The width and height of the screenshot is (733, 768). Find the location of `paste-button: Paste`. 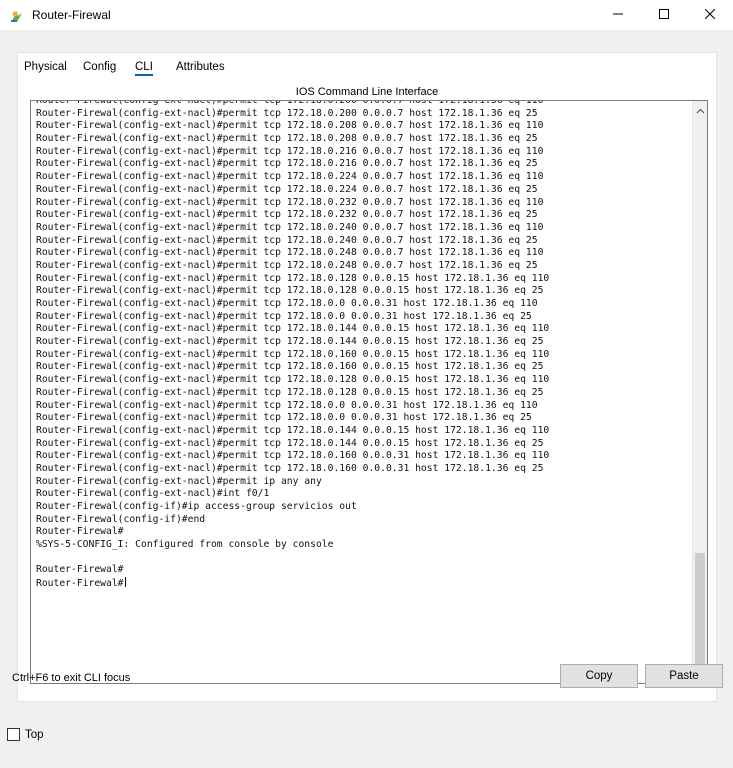

paste-button: Paste is located at coordinates (684, 676).